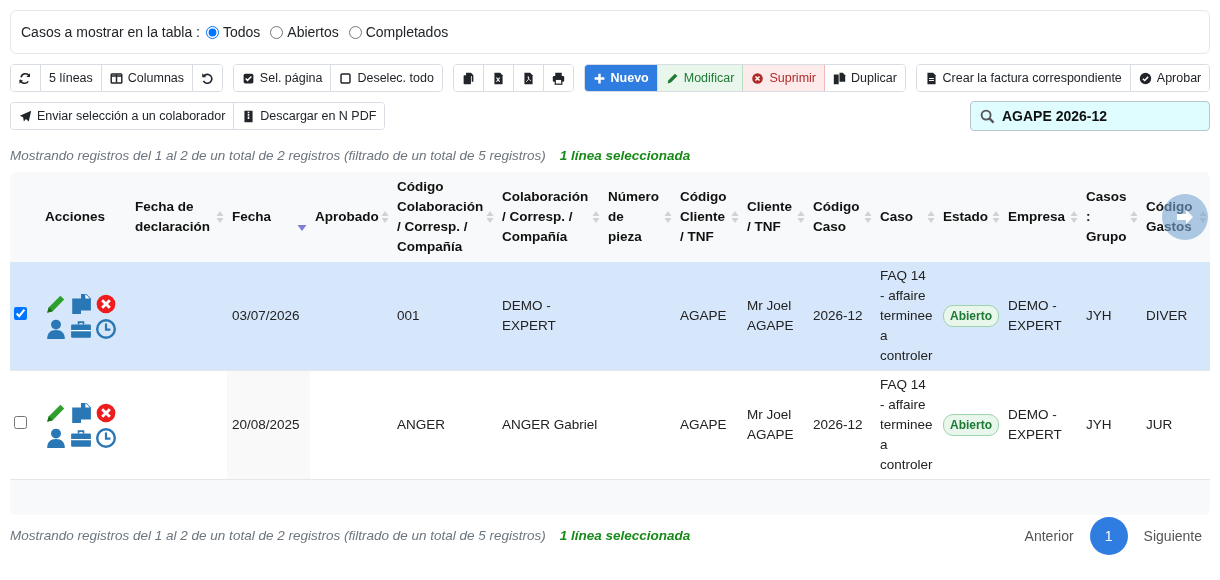  I want to click on column-header: Acciones, so click(76, 217).